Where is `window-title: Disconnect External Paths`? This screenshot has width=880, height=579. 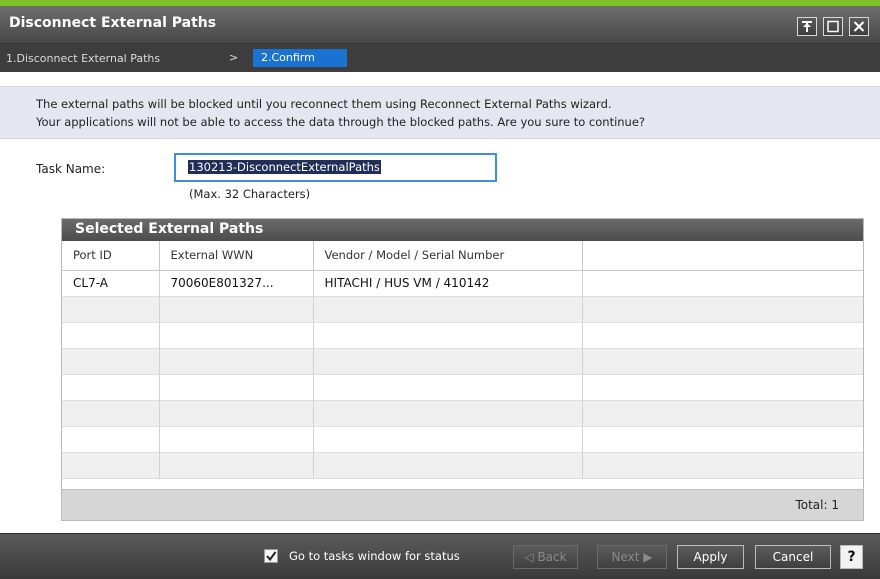
window-title: Disconnect External Paths is located at coordinates (113, 23).